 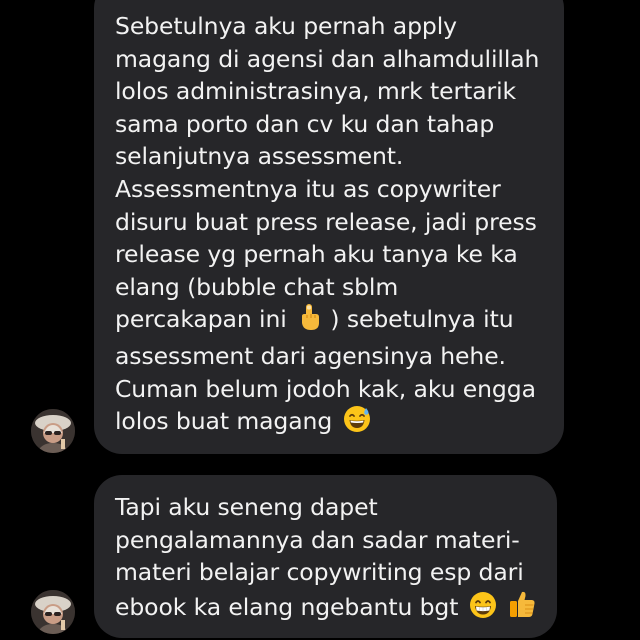 What do you see at coordinates (325, 388) in the screenshot?
I see `message-line: Cuman belum jodoh kak, aku engga` at bounding box center [325, 388].